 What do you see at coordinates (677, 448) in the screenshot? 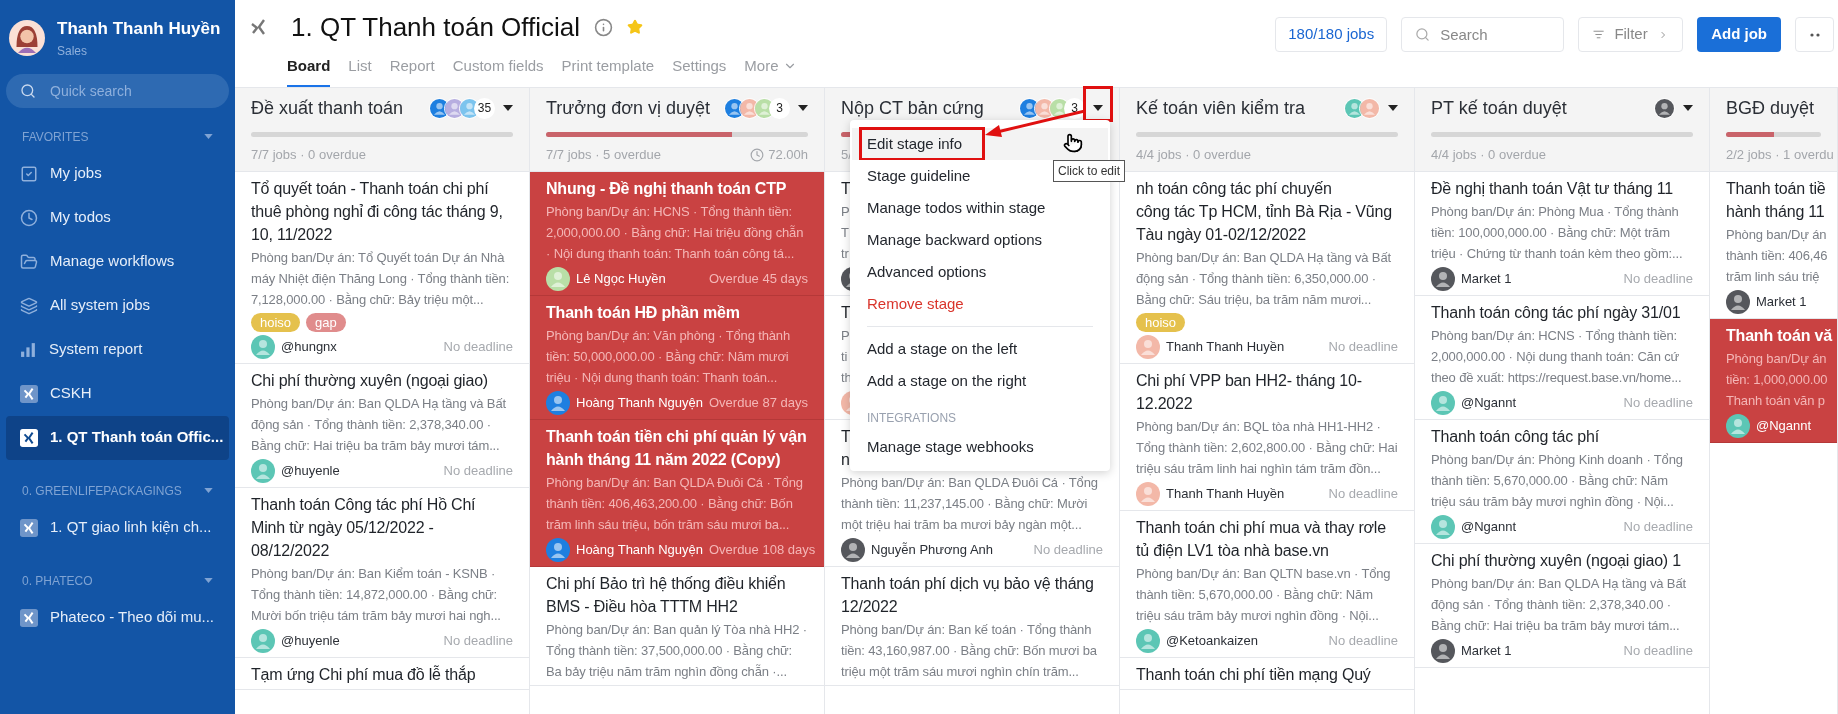
I see `card-title: Thanh toán tiền chi phí quản lý vận hành tháng 11 năm 2022 (Copy)` at bounding box center [677, 448].